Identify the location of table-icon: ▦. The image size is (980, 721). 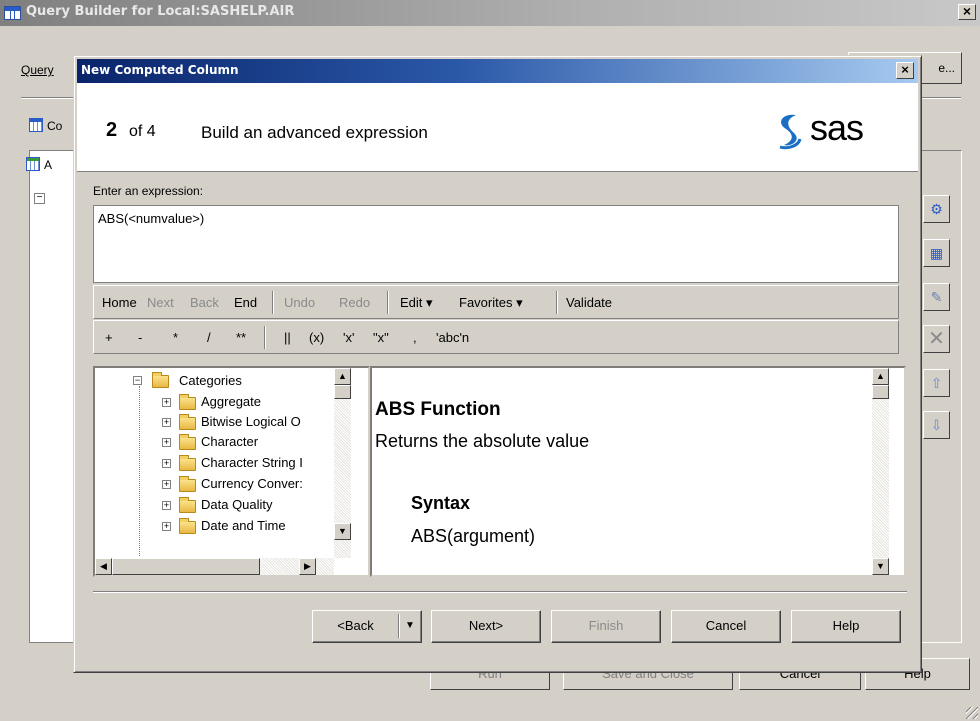
(936, 253).